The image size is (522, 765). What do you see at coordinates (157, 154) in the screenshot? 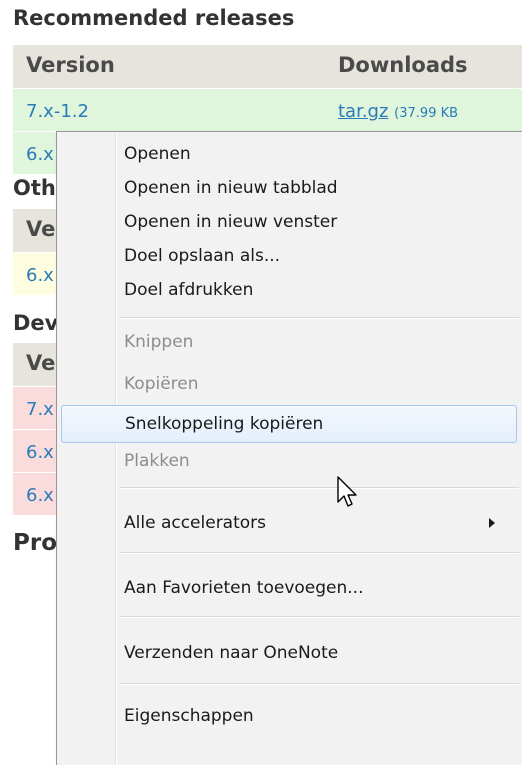
I see `menu-item-label: Openen` at bounding box center [157, 154].